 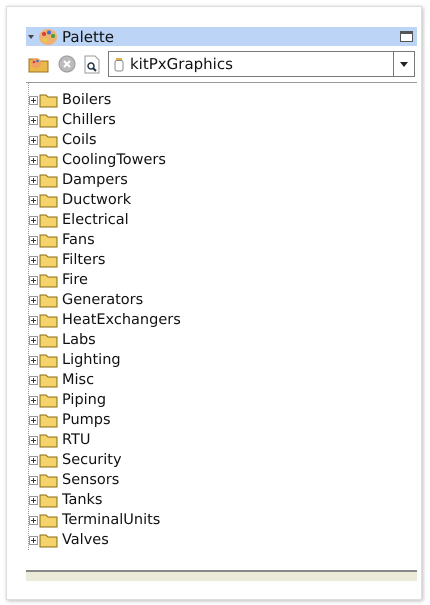 What do you see at coordinates (78, 240) in the screenshot?
I see `tree-item: Fans` at bounding box center [78, 240].